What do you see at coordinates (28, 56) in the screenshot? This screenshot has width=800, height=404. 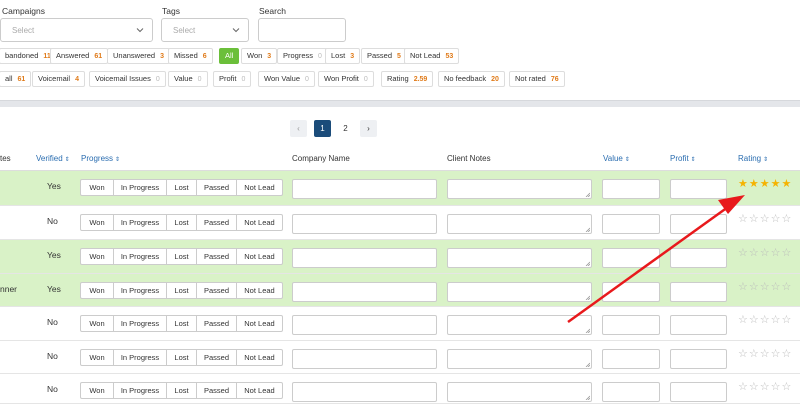 I see `filter-chip-abandoned: bandoned 11` at bounding box center [28, 56].